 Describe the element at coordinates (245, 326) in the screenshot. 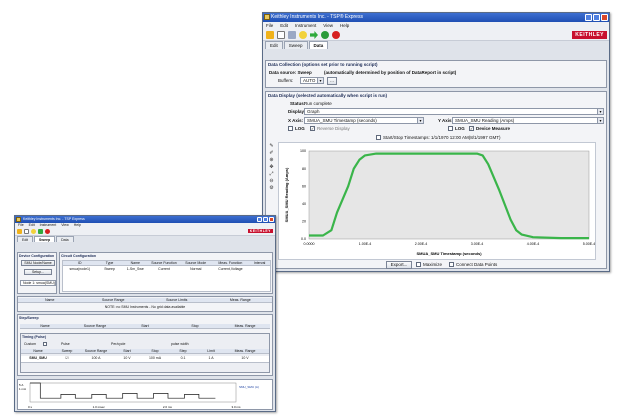

I see `header-step-meas-range: Meas. Range` at that location.